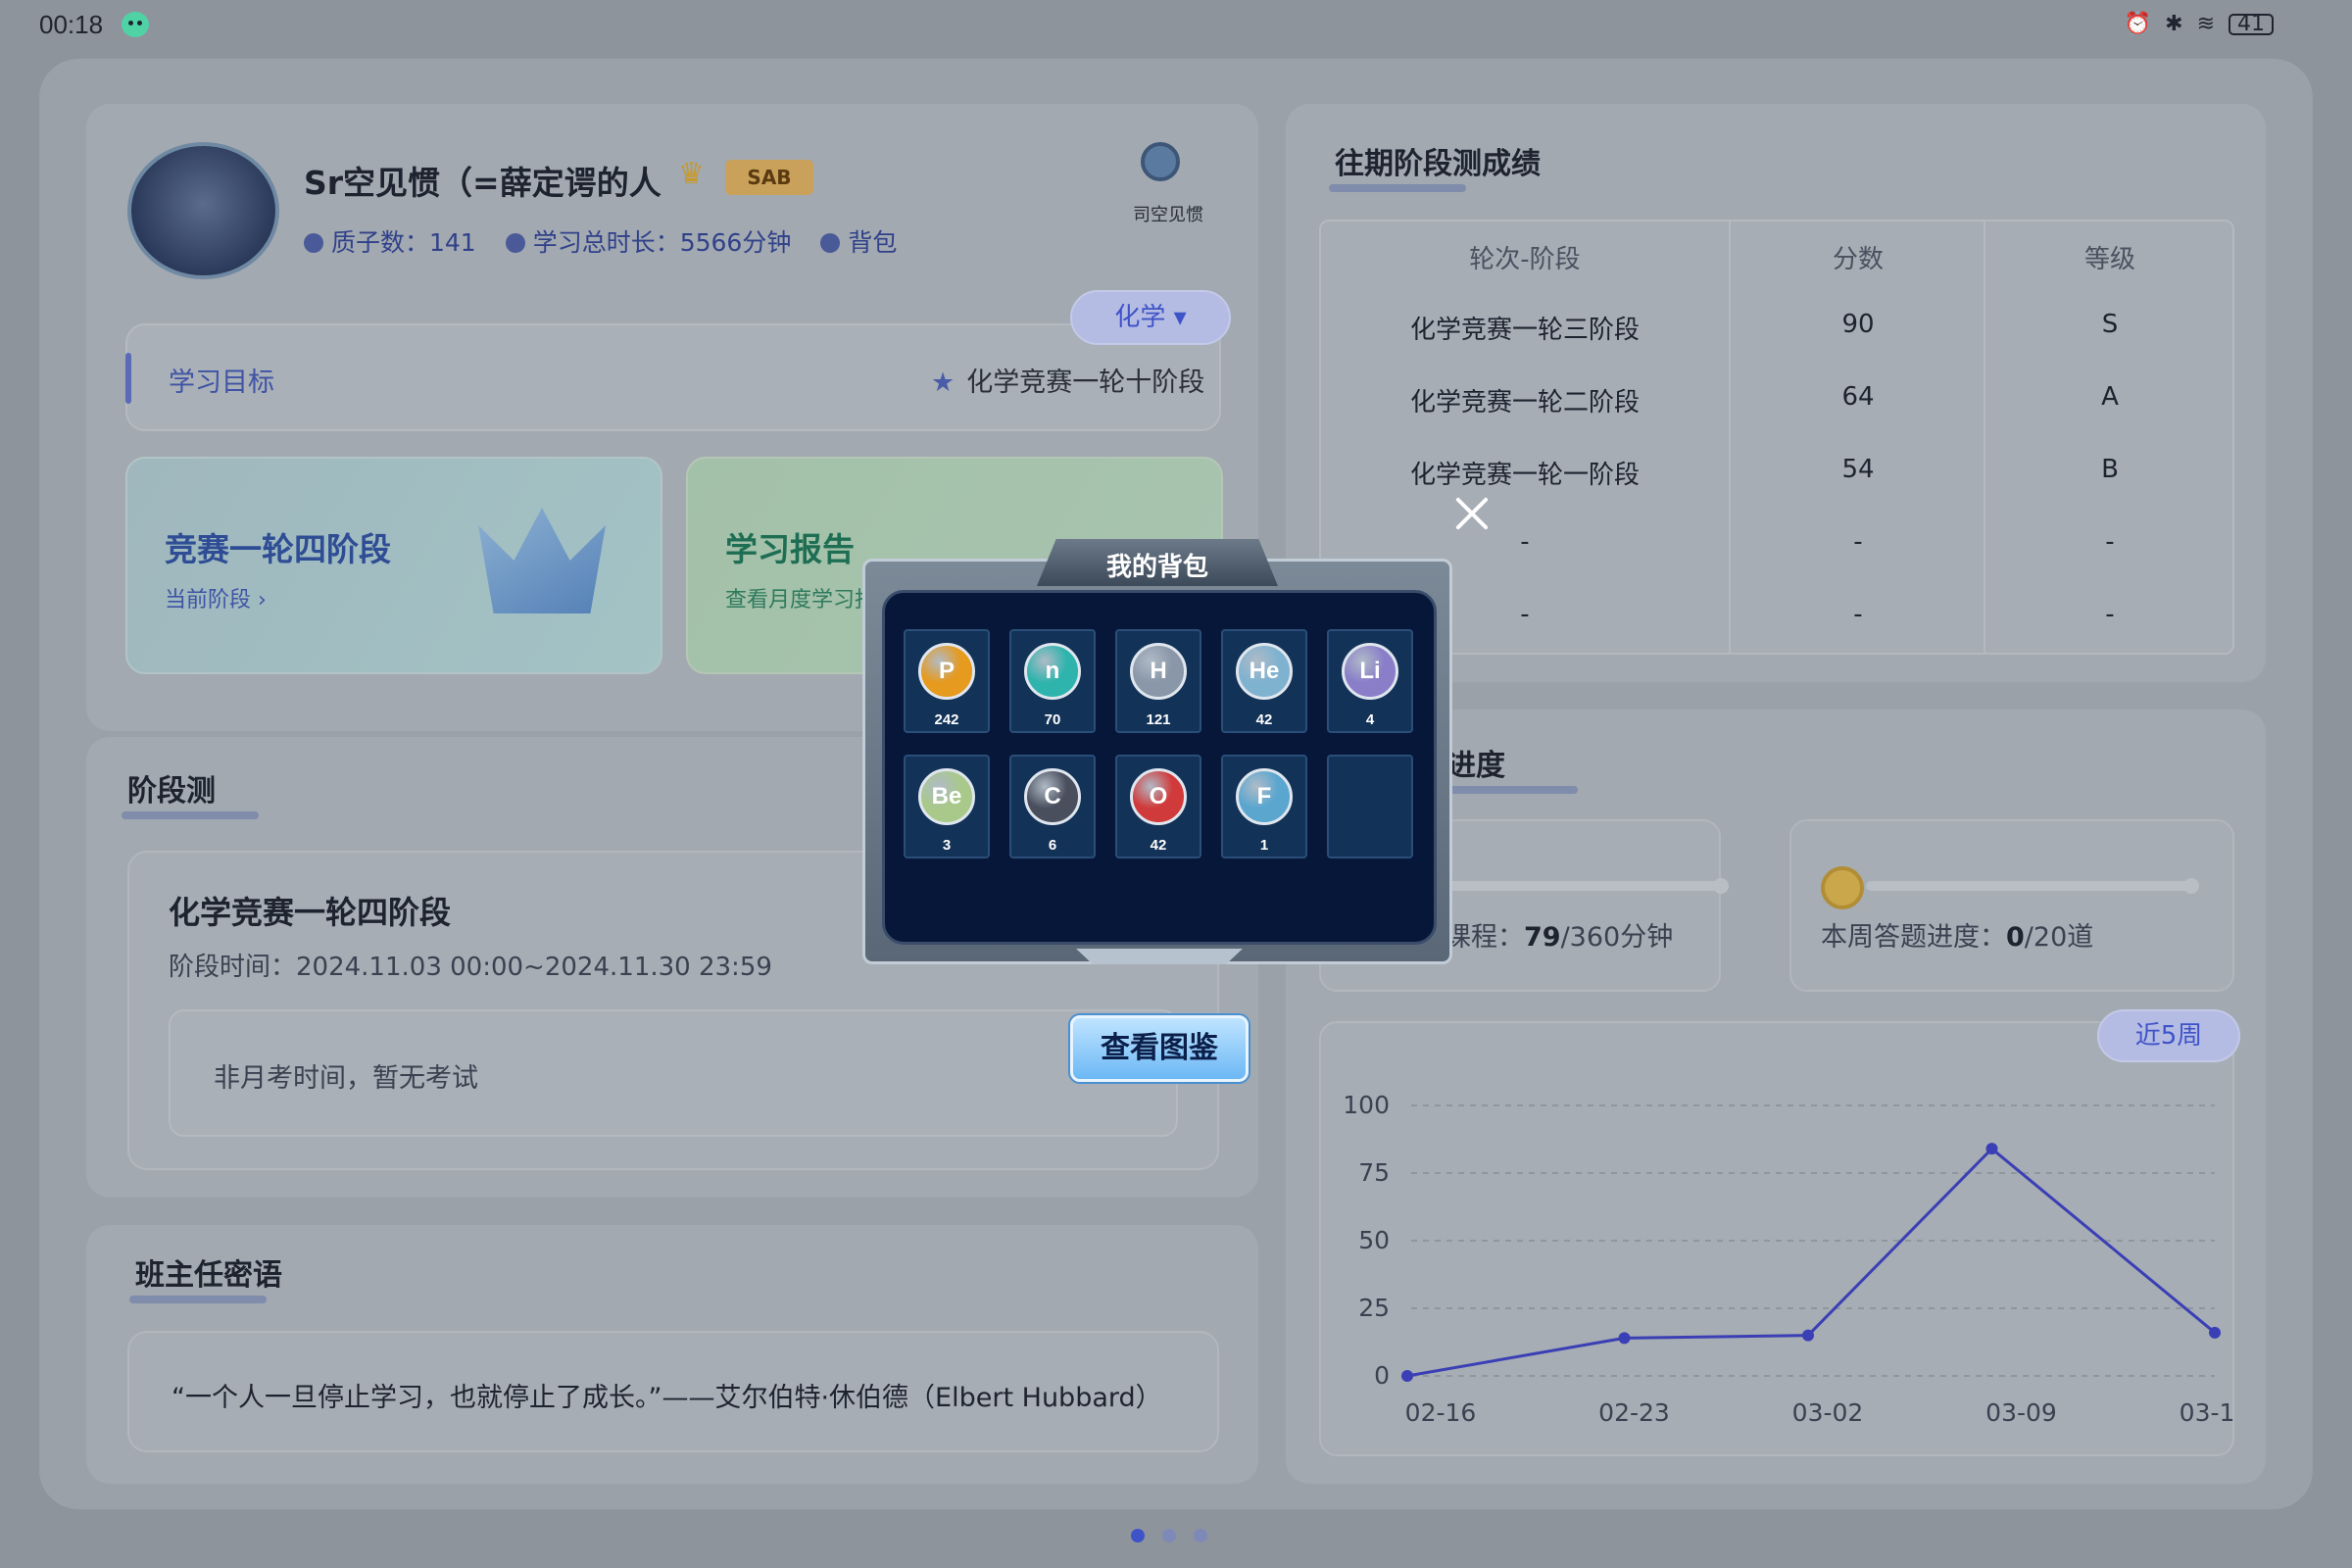  Describe the element at coordinates (769, 177) in the screenshot. I see `rank-badge: SAB` at that location.